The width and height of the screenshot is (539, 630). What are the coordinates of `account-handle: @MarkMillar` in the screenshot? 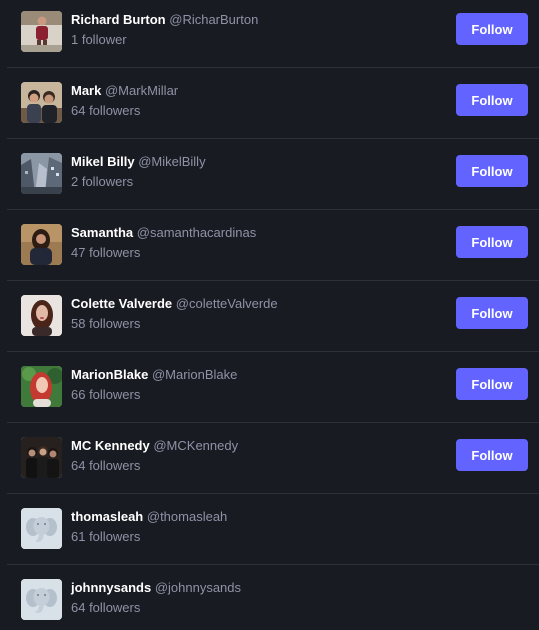 It's located at (141, 90).